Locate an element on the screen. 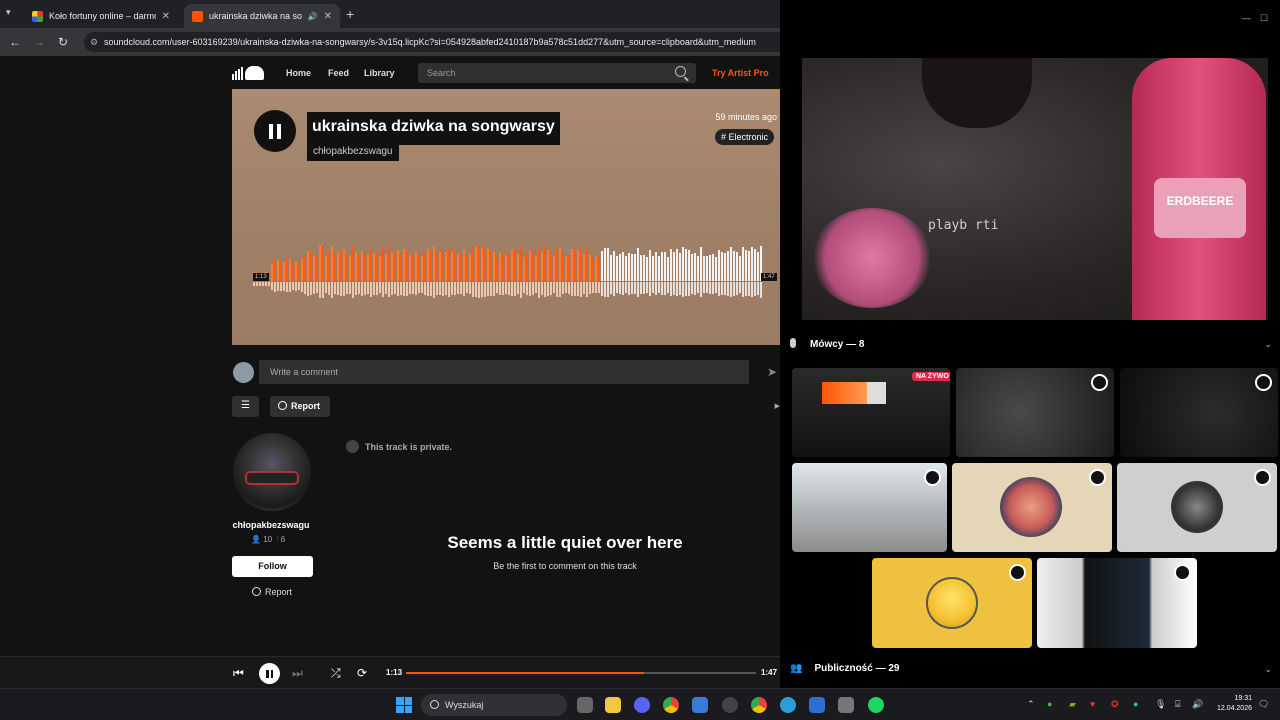 The width and height of the screenshot is (1280, 720). search-input: Search is located at coordinates (557, 73).